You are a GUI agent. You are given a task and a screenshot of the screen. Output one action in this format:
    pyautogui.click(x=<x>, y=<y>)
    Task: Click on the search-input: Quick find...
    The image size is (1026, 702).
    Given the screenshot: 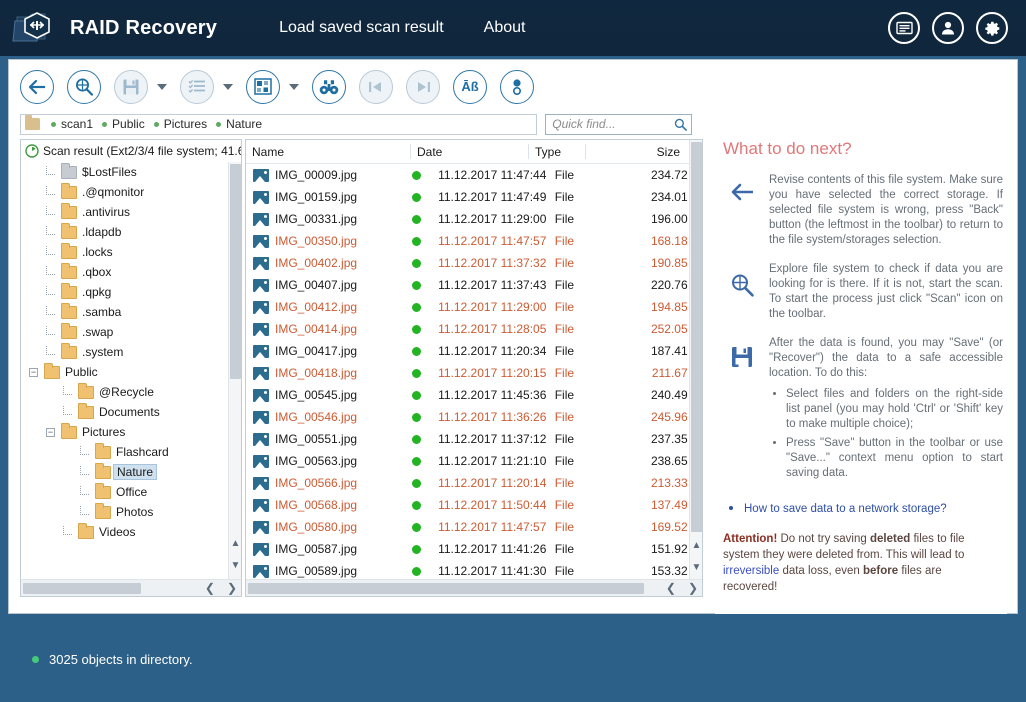 What is the action you would take?
    pyautogui.click(x=618, y=124)
    